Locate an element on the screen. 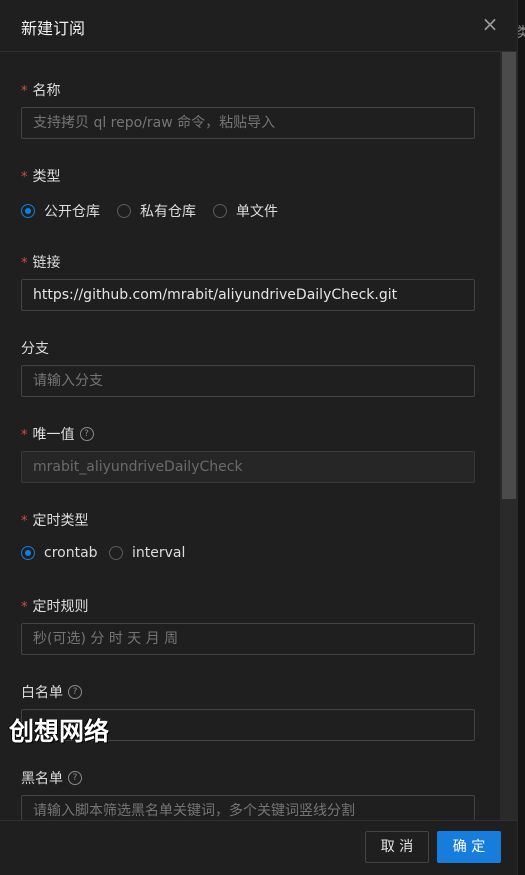 This screenshot has width=525, height=875. name-label: * 名称 is located at coordinates (41, 91).